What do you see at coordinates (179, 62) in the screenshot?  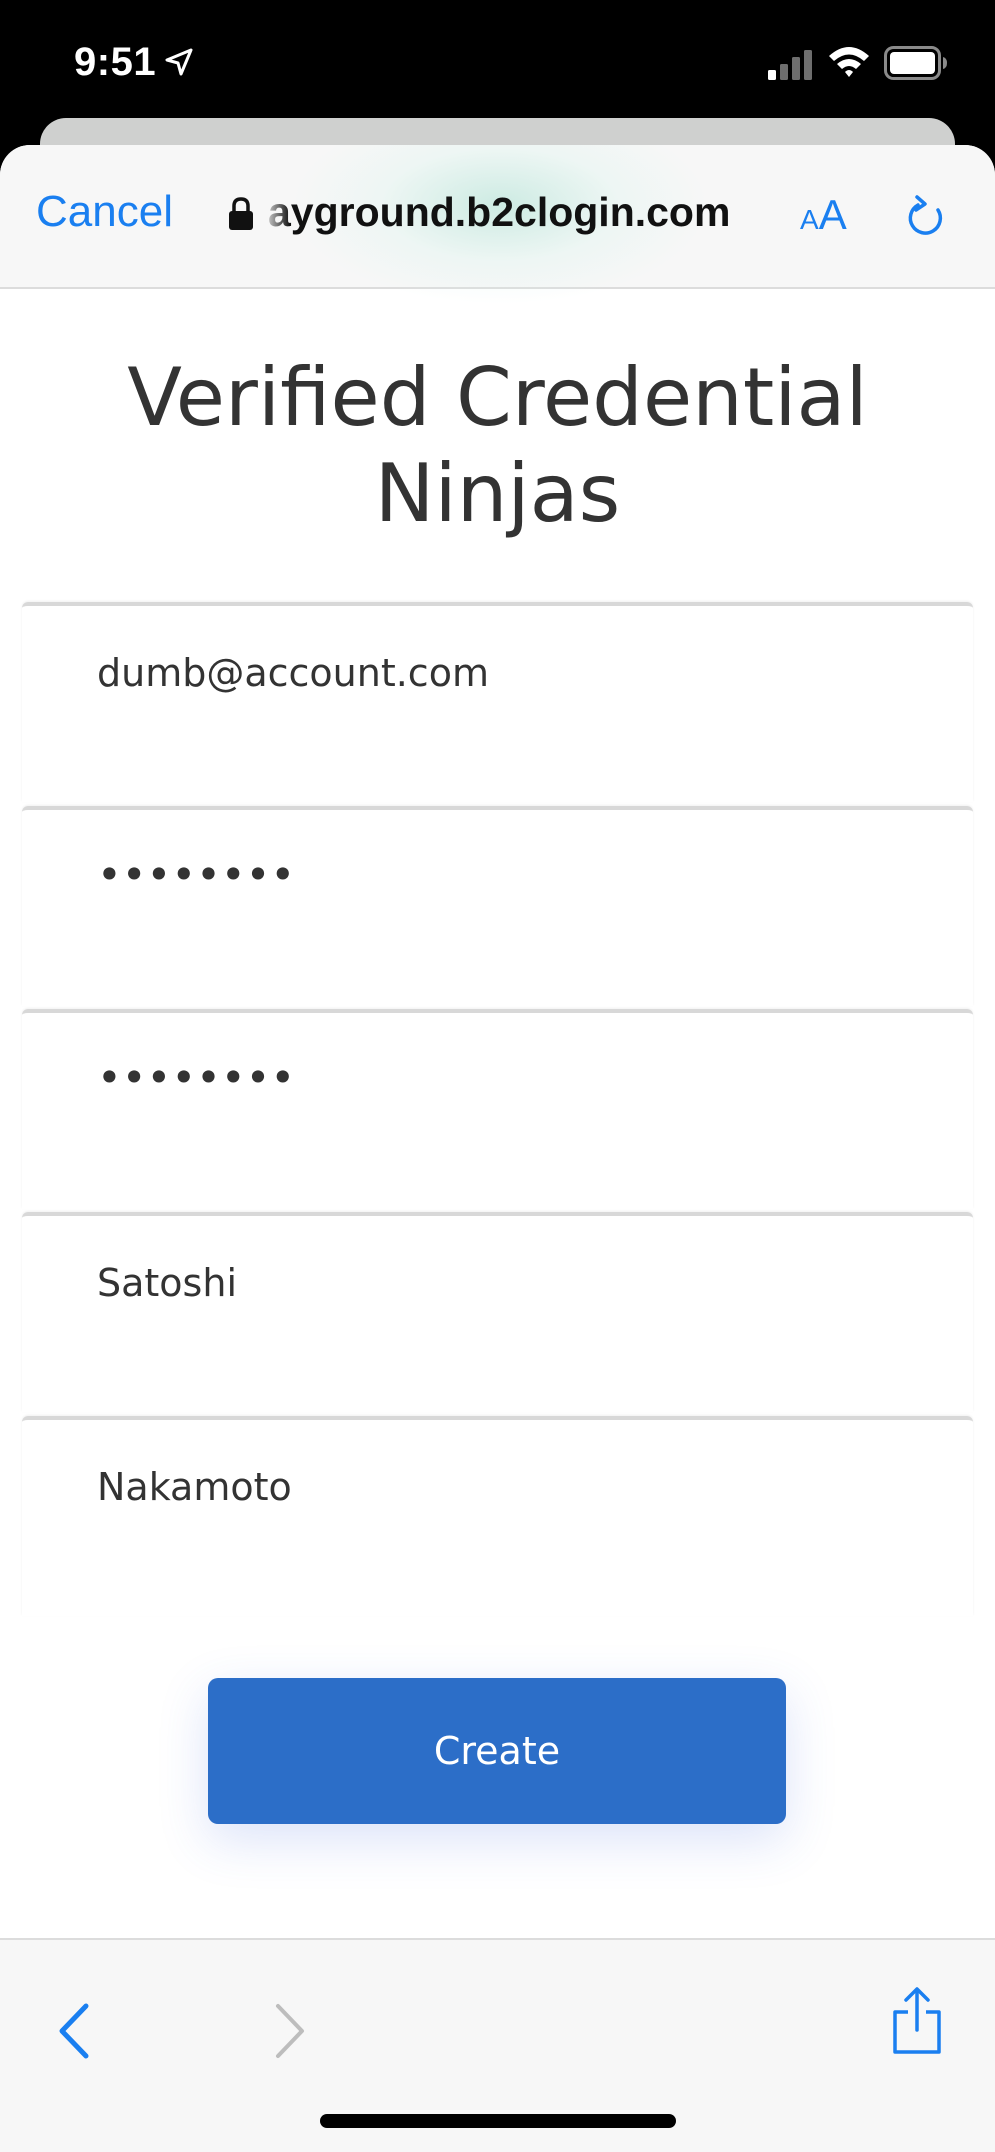 I see `location-arrow-icon` at bounding box center [179, 62].